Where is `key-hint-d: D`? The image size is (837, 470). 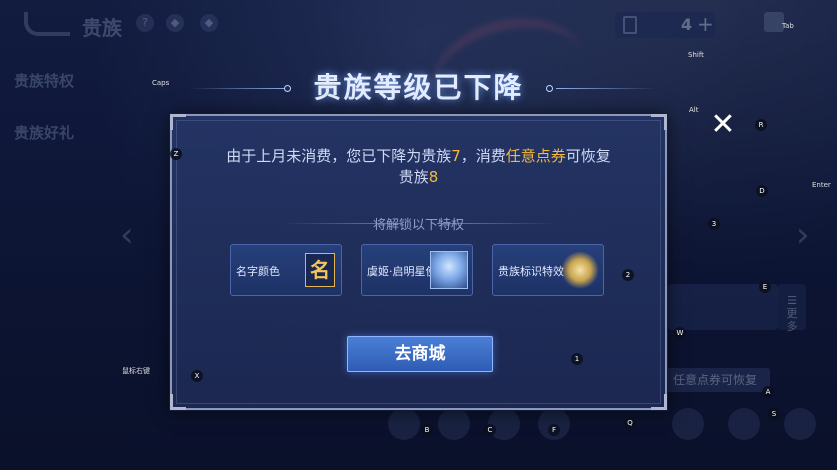 key-hint-d: D is located at coordinates (762, 191).